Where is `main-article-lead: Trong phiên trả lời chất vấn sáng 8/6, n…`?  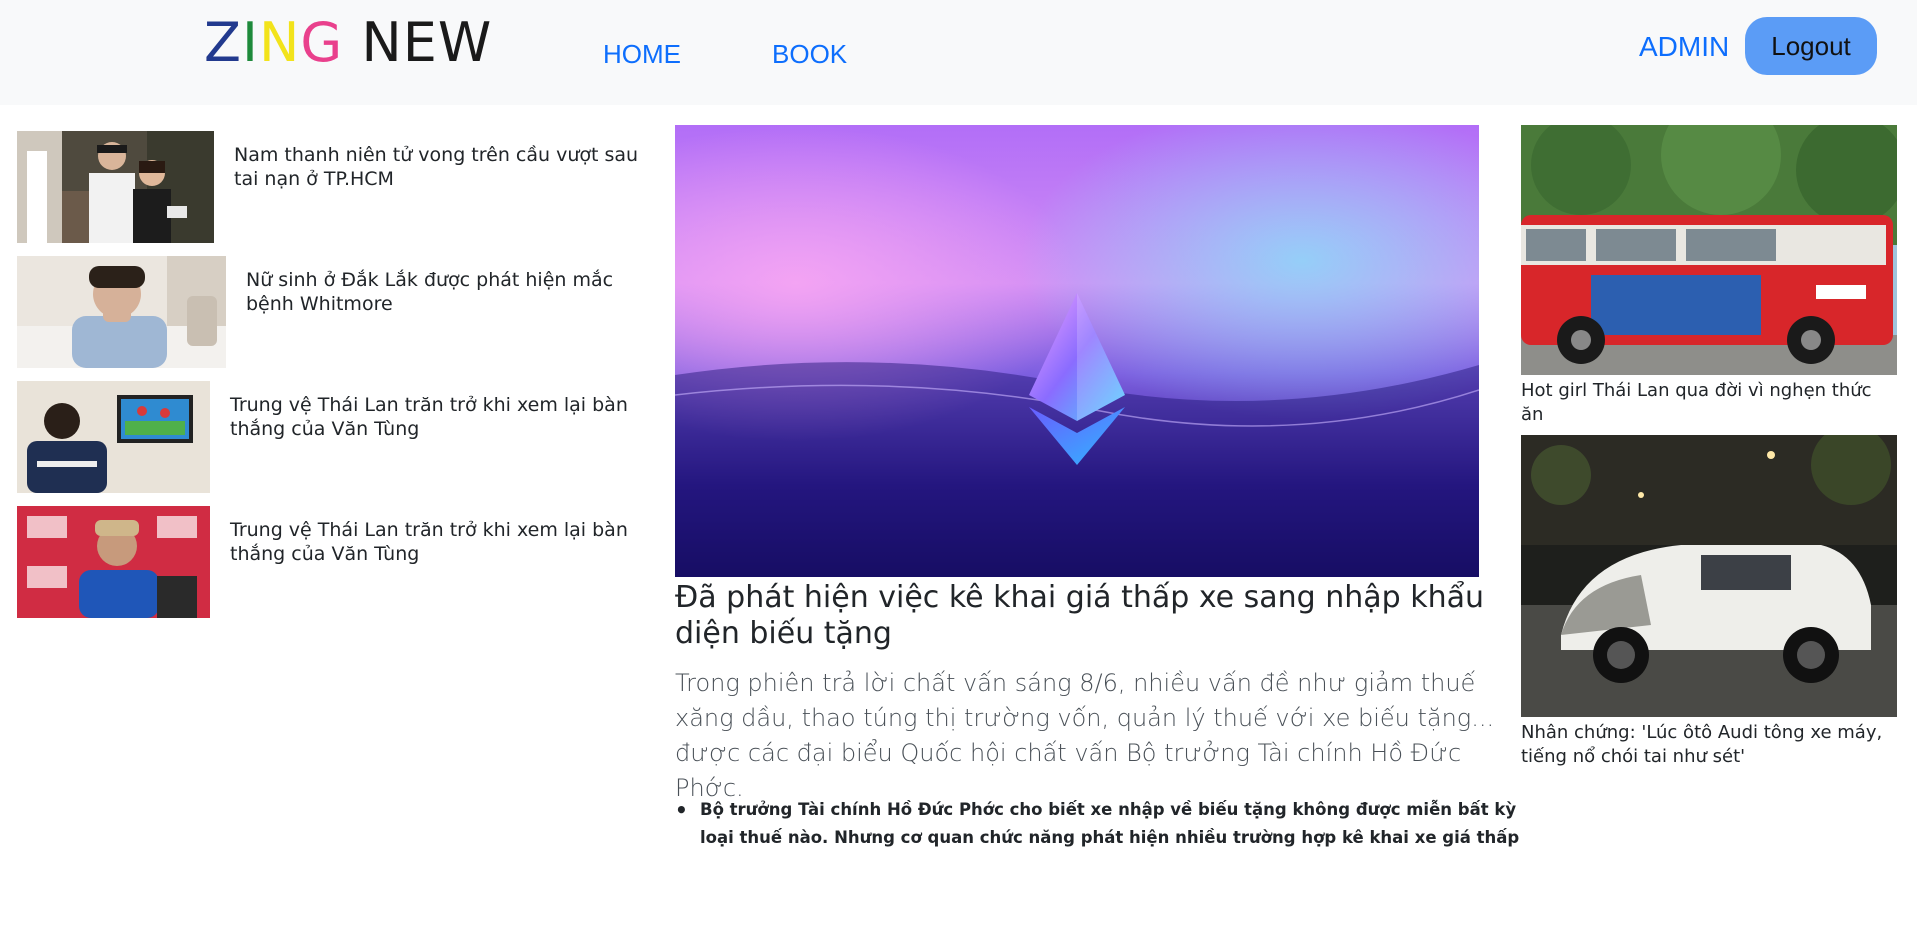
main-article-lead: Trong phiên trả lời chất vấn sáng 8/6, n… is located at coordinates (1085, 735).